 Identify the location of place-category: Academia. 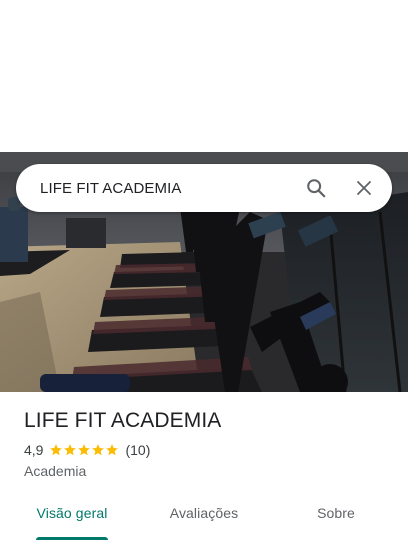
(55, 471).